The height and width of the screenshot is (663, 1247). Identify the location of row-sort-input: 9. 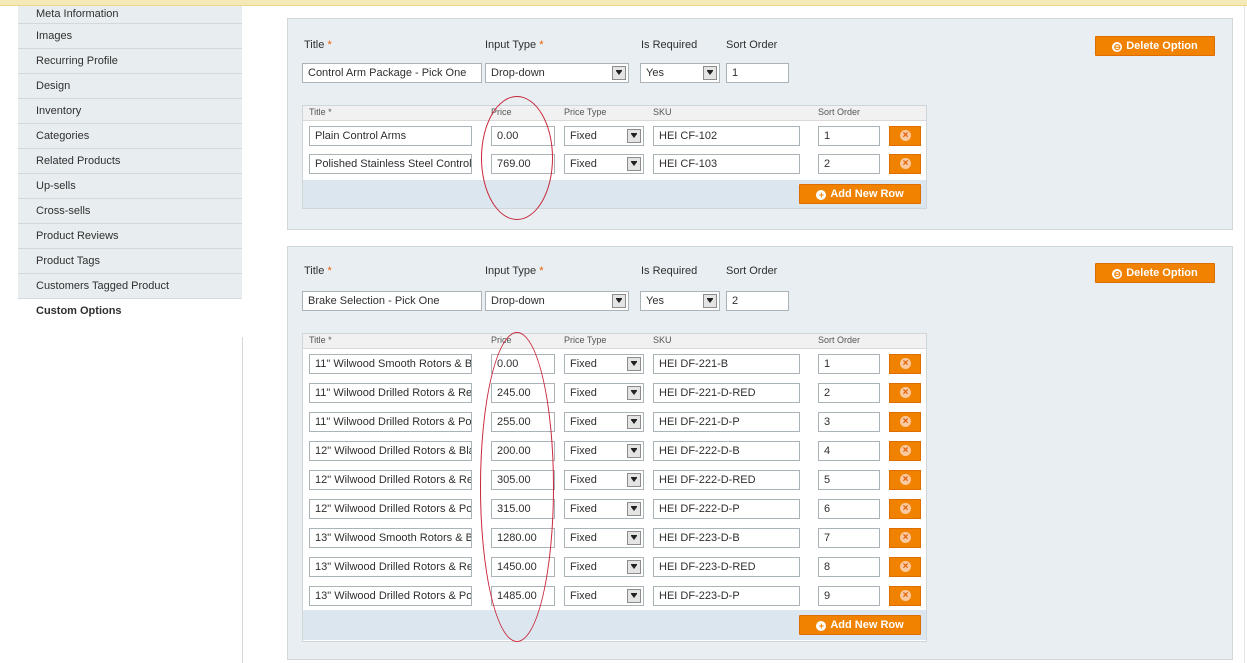
(849, 596).